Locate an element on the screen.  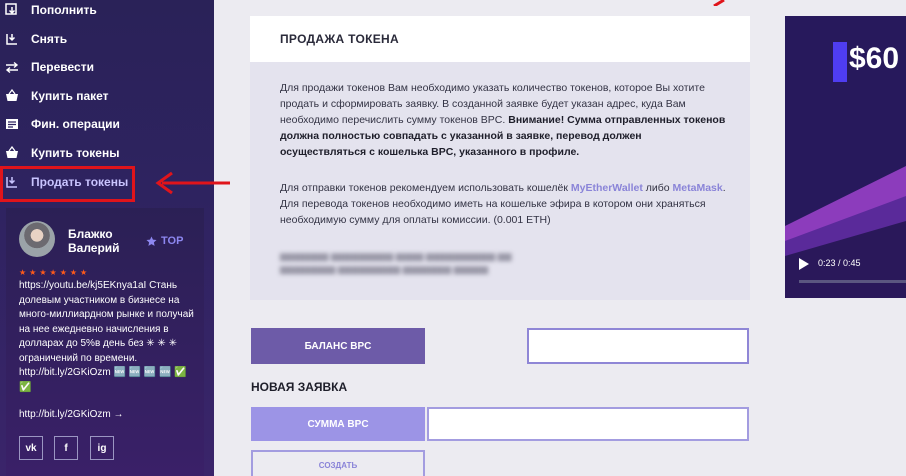
balance-button: БАЛАНС BPC is located at coordinates (338, 346).